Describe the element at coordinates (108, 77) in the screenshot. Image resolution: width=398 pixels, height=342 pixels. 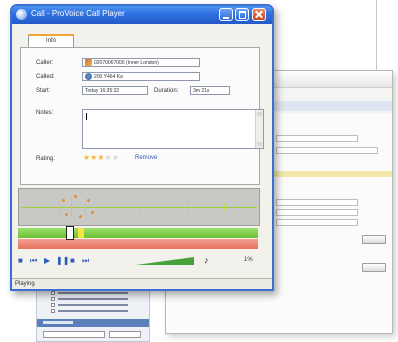
I see `called-value: 200 Y464 Ka` at that location.